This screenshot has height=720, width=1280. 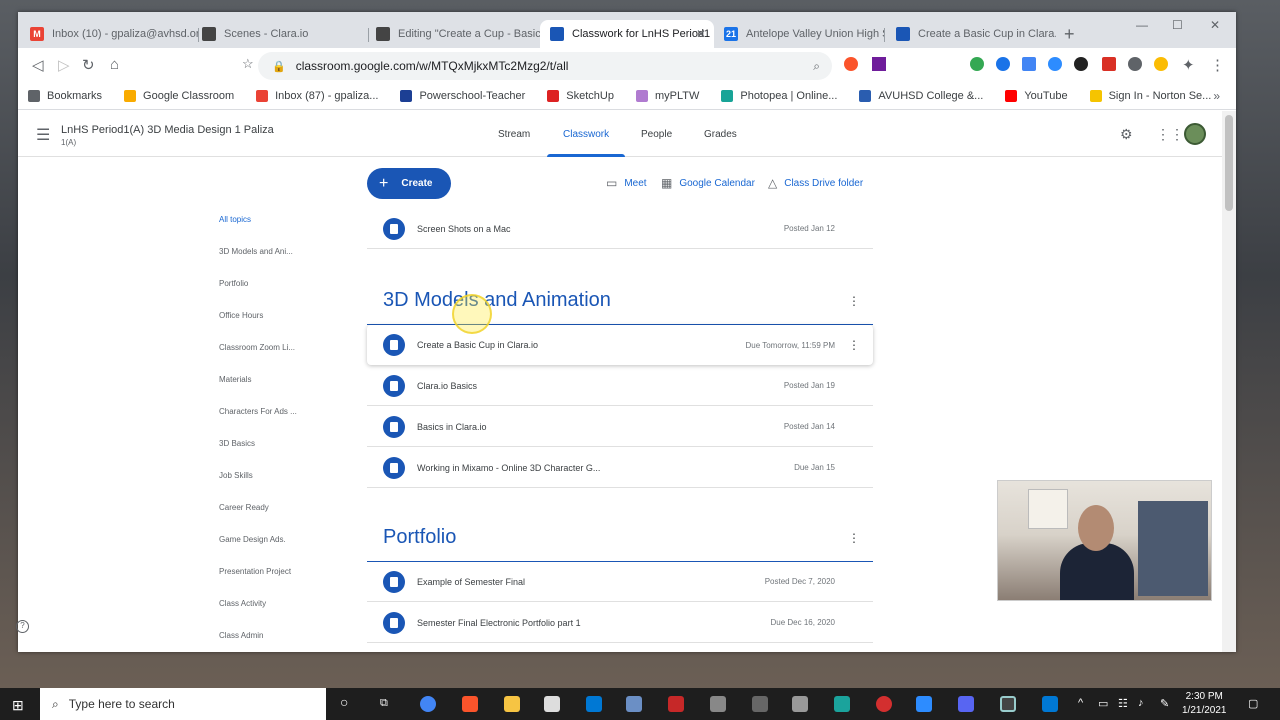 What do you see at coordinates (252, 539) in the screenshot?
I see `topic-item: Game Design Ads.` at bounding box center [252, 539].